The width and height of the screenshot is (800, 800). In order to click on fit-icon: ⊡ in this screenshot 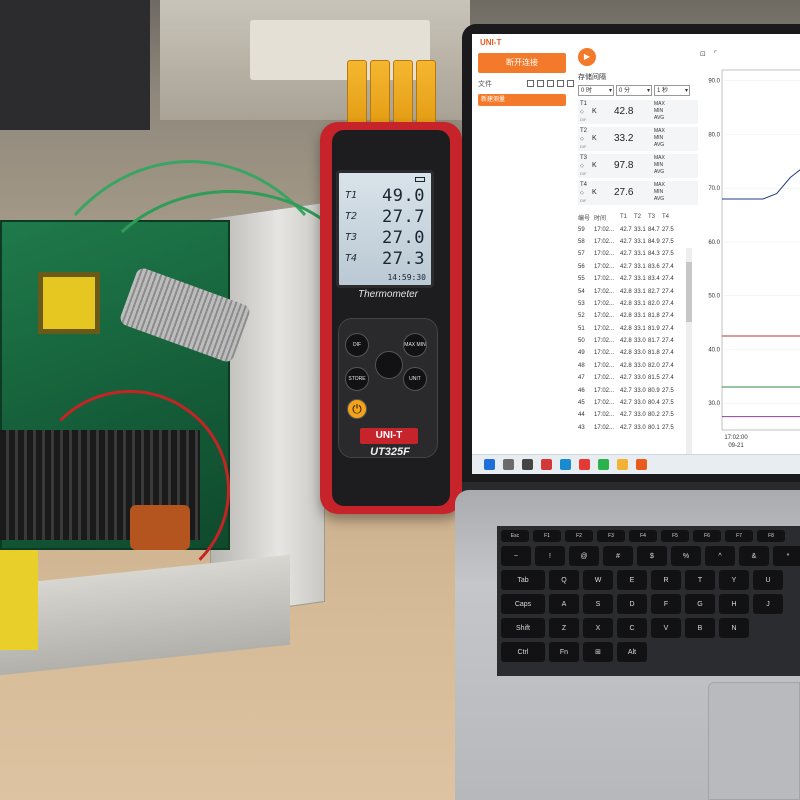, I will do `click(703, 54)`.